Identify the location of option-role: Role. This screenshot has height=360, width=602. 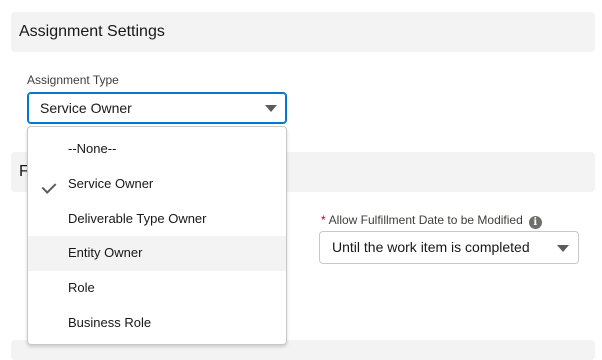
(157, 288).